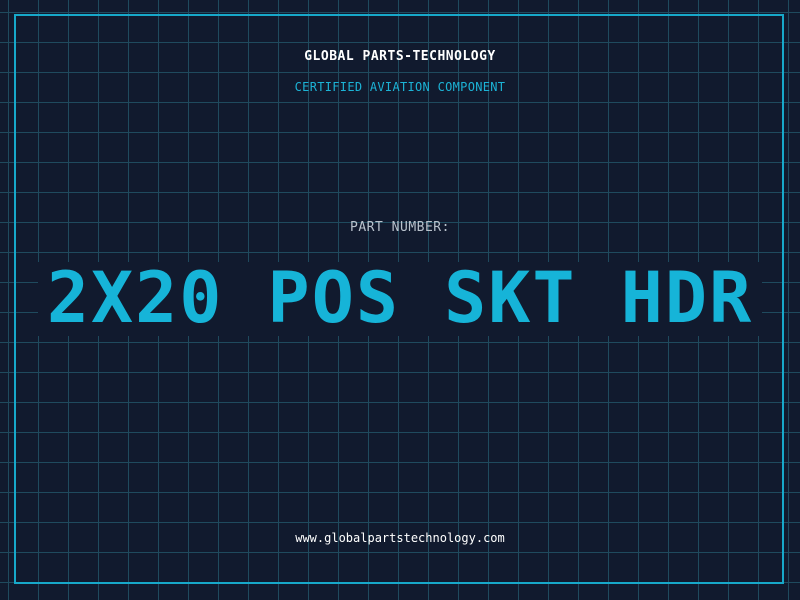  What do you see at coordinates (400, 87) in the screenshot?
I see `certification-tagline: CERTIFIED AVIATION COMPONENT` at bounding box center [400, 87].